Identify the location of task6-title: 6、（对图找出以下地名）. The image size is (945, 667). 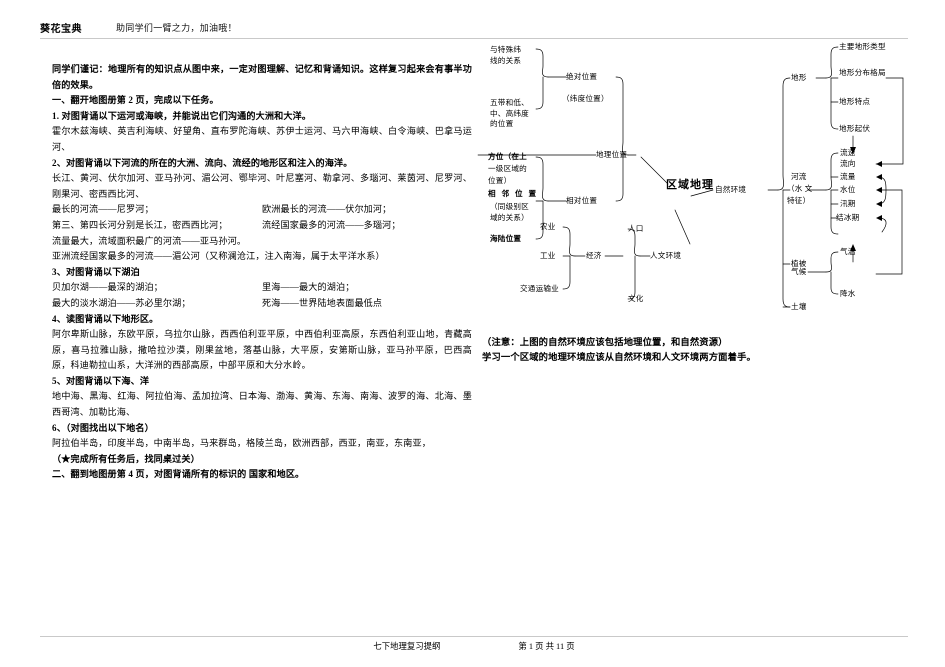
(103, 427).